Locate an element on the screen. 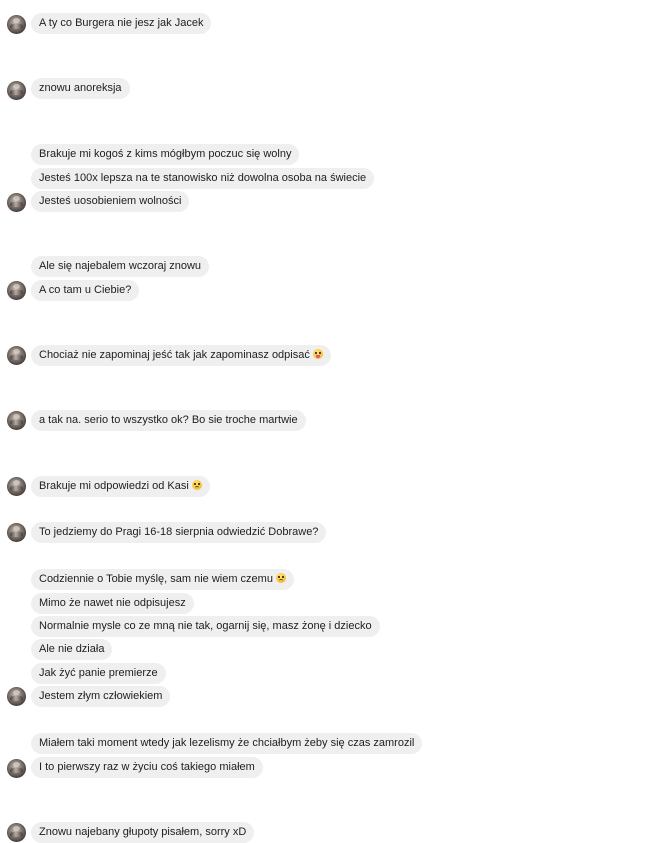 The height and width of the screenshot is (843, 665). message-text: znowu anoreksja is located at coordinates (80, 88).